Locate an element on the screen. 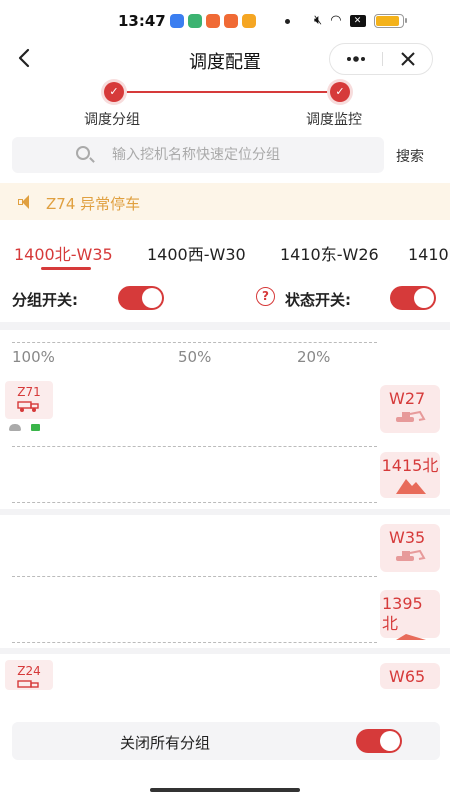 Image resolution: width=450 pixels, height=800 pixels. alert-banner: Z74 异常停车 is located at coordinates (225, 201).